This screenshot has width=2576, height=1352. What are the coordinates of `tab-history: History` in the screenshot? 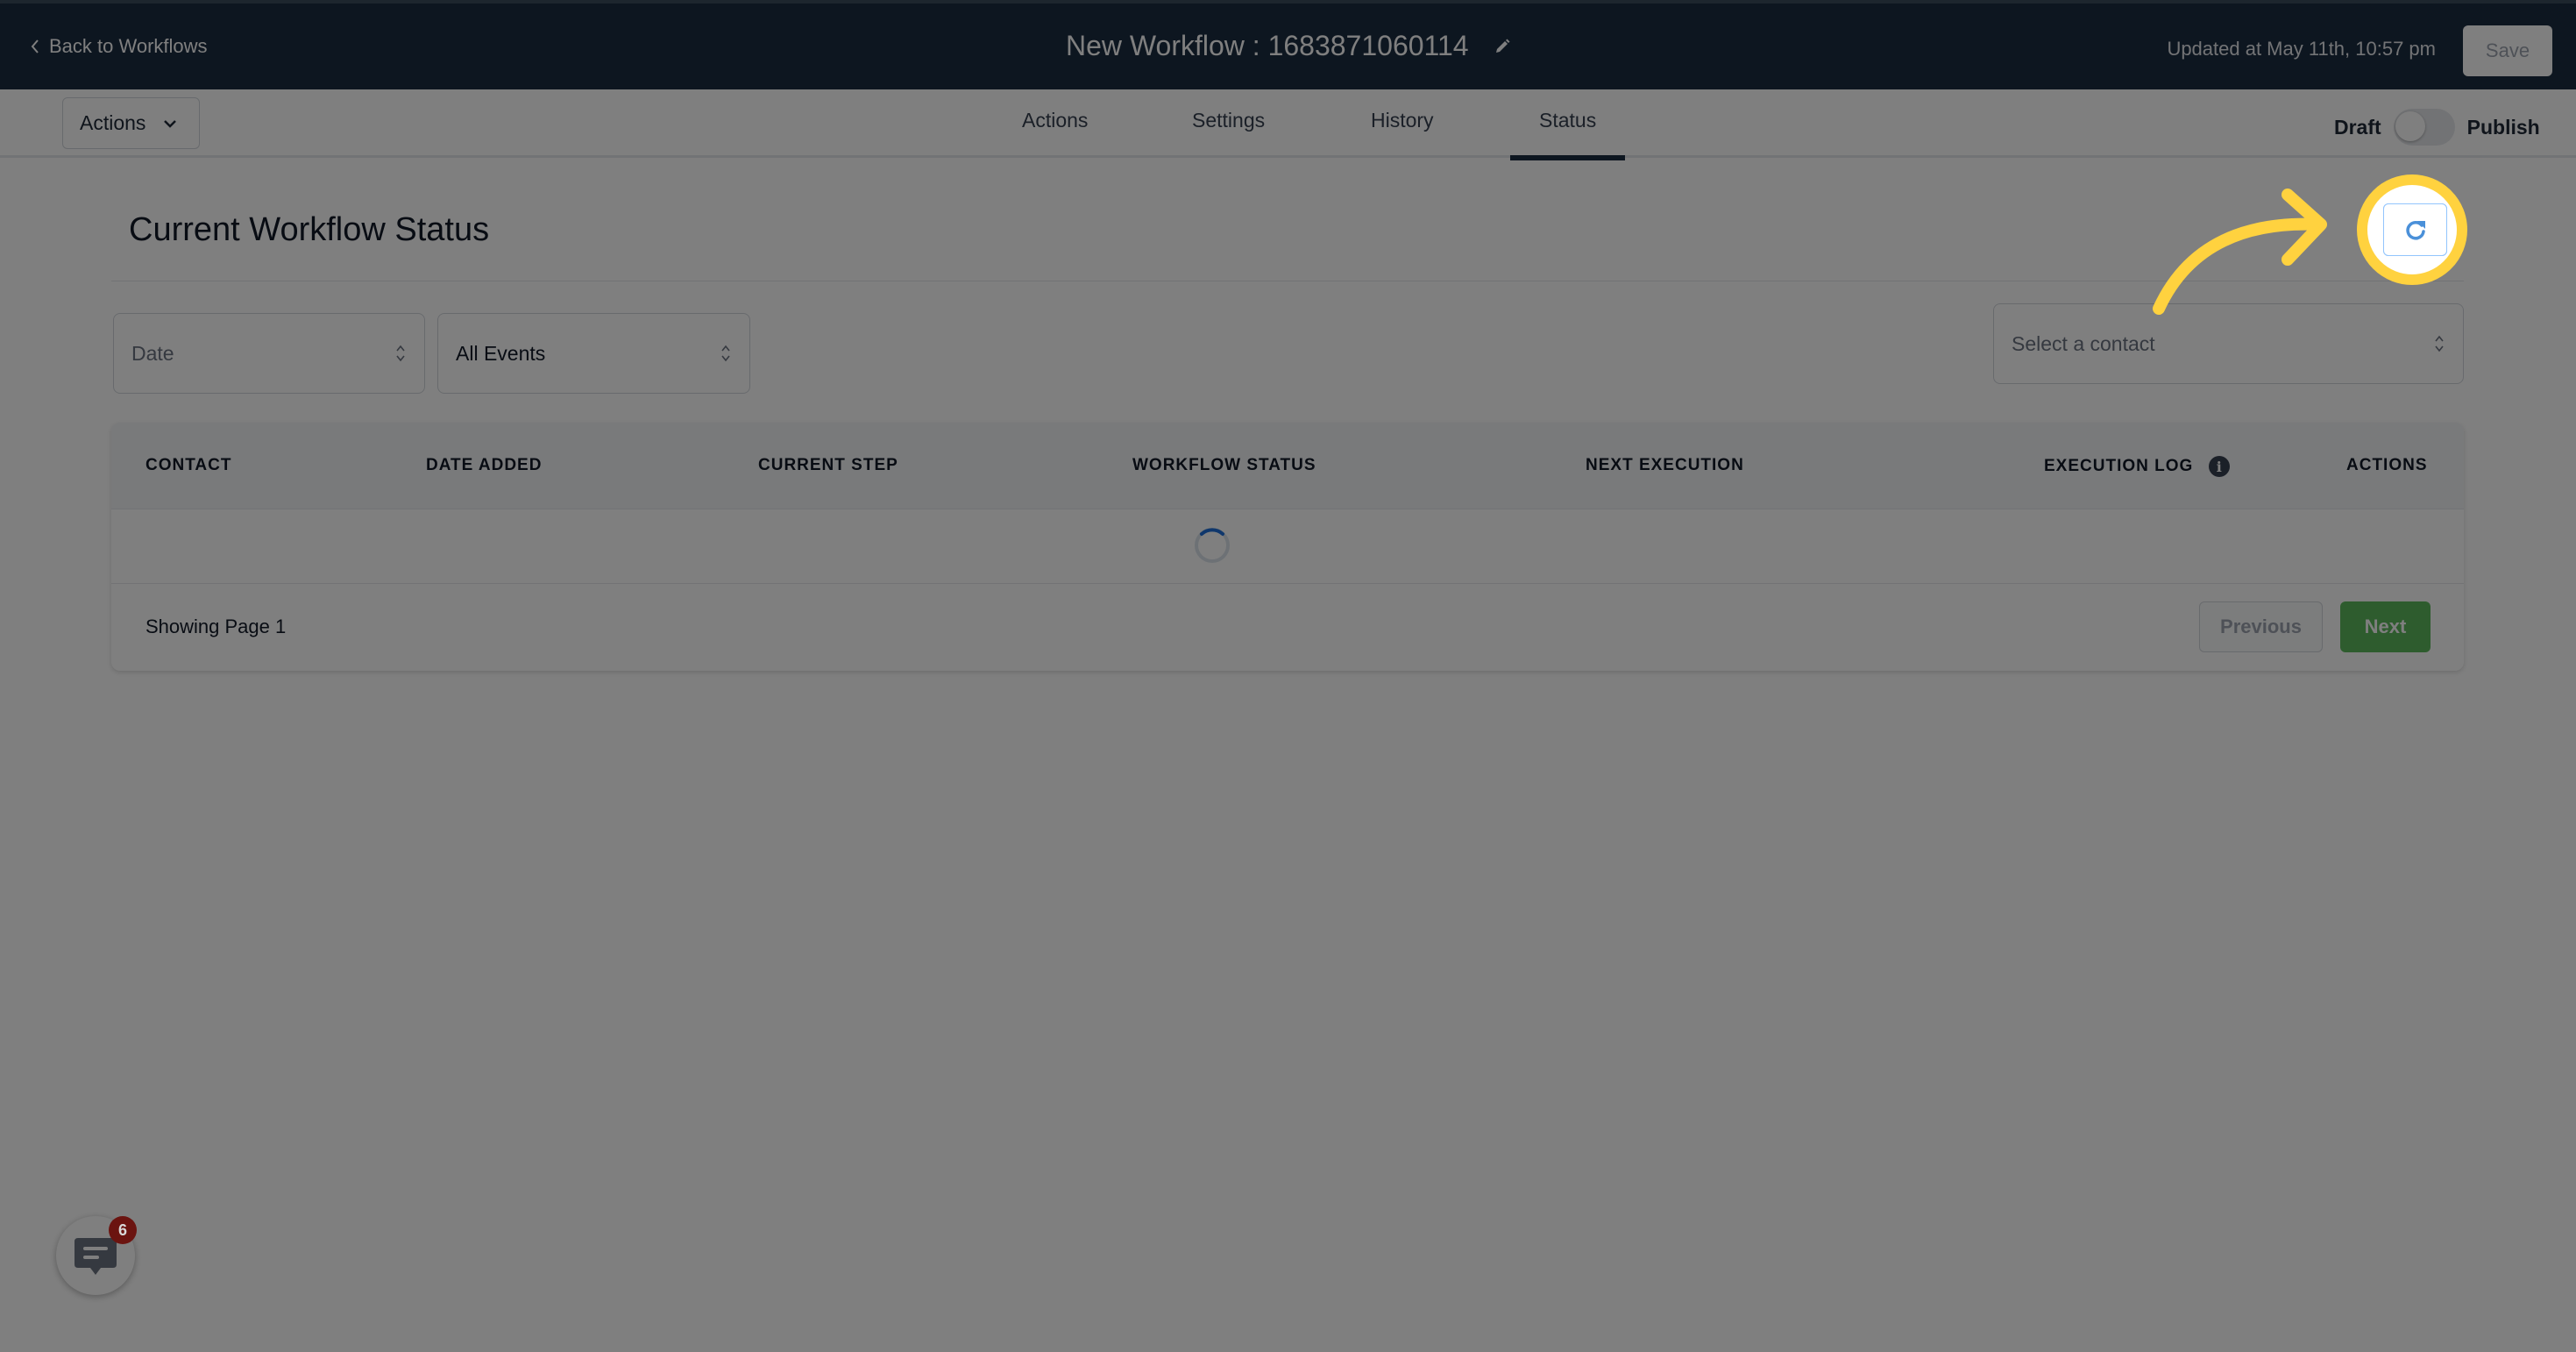 It's located at (1403, 120).